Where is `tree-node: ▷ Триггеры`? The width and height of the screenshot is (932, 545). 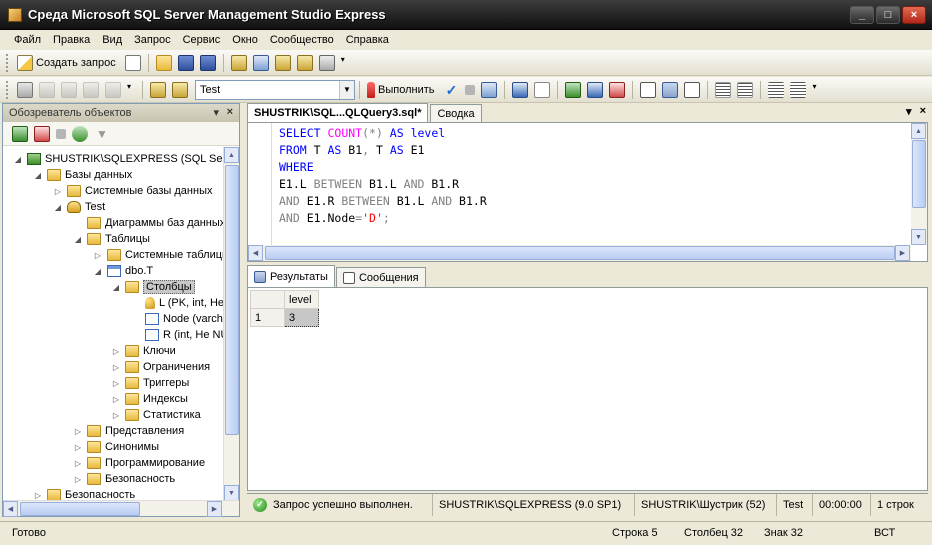 tree-node: ▷ Триггеры is located at coordinates (150, 383).